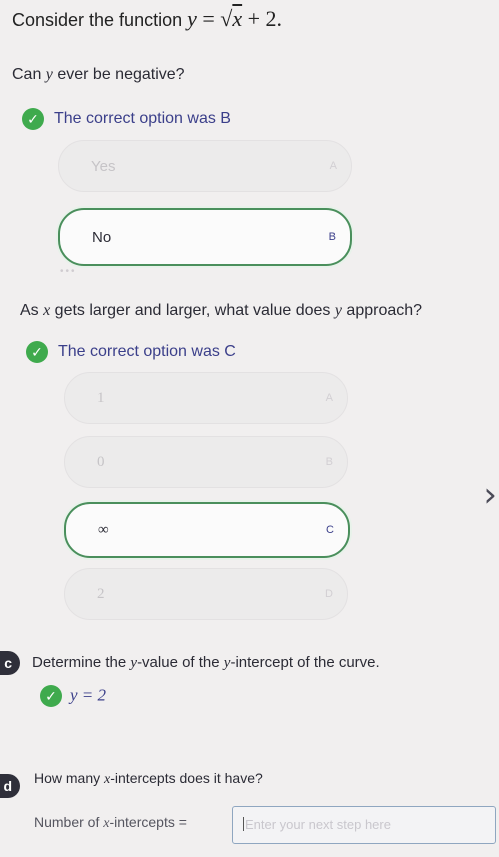 This screenshot has height=857, width=499. What do you see at coordinates (10, 663) in the screenshot?
I see `part-c-tag: c` at bounding box center [10, 663].